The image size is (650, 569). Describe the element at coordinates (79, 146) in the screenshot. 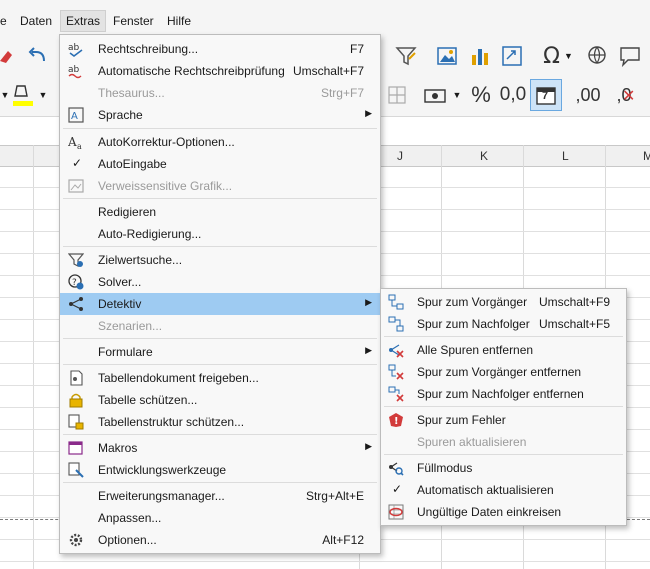

I see `svg-text: a` at that location.